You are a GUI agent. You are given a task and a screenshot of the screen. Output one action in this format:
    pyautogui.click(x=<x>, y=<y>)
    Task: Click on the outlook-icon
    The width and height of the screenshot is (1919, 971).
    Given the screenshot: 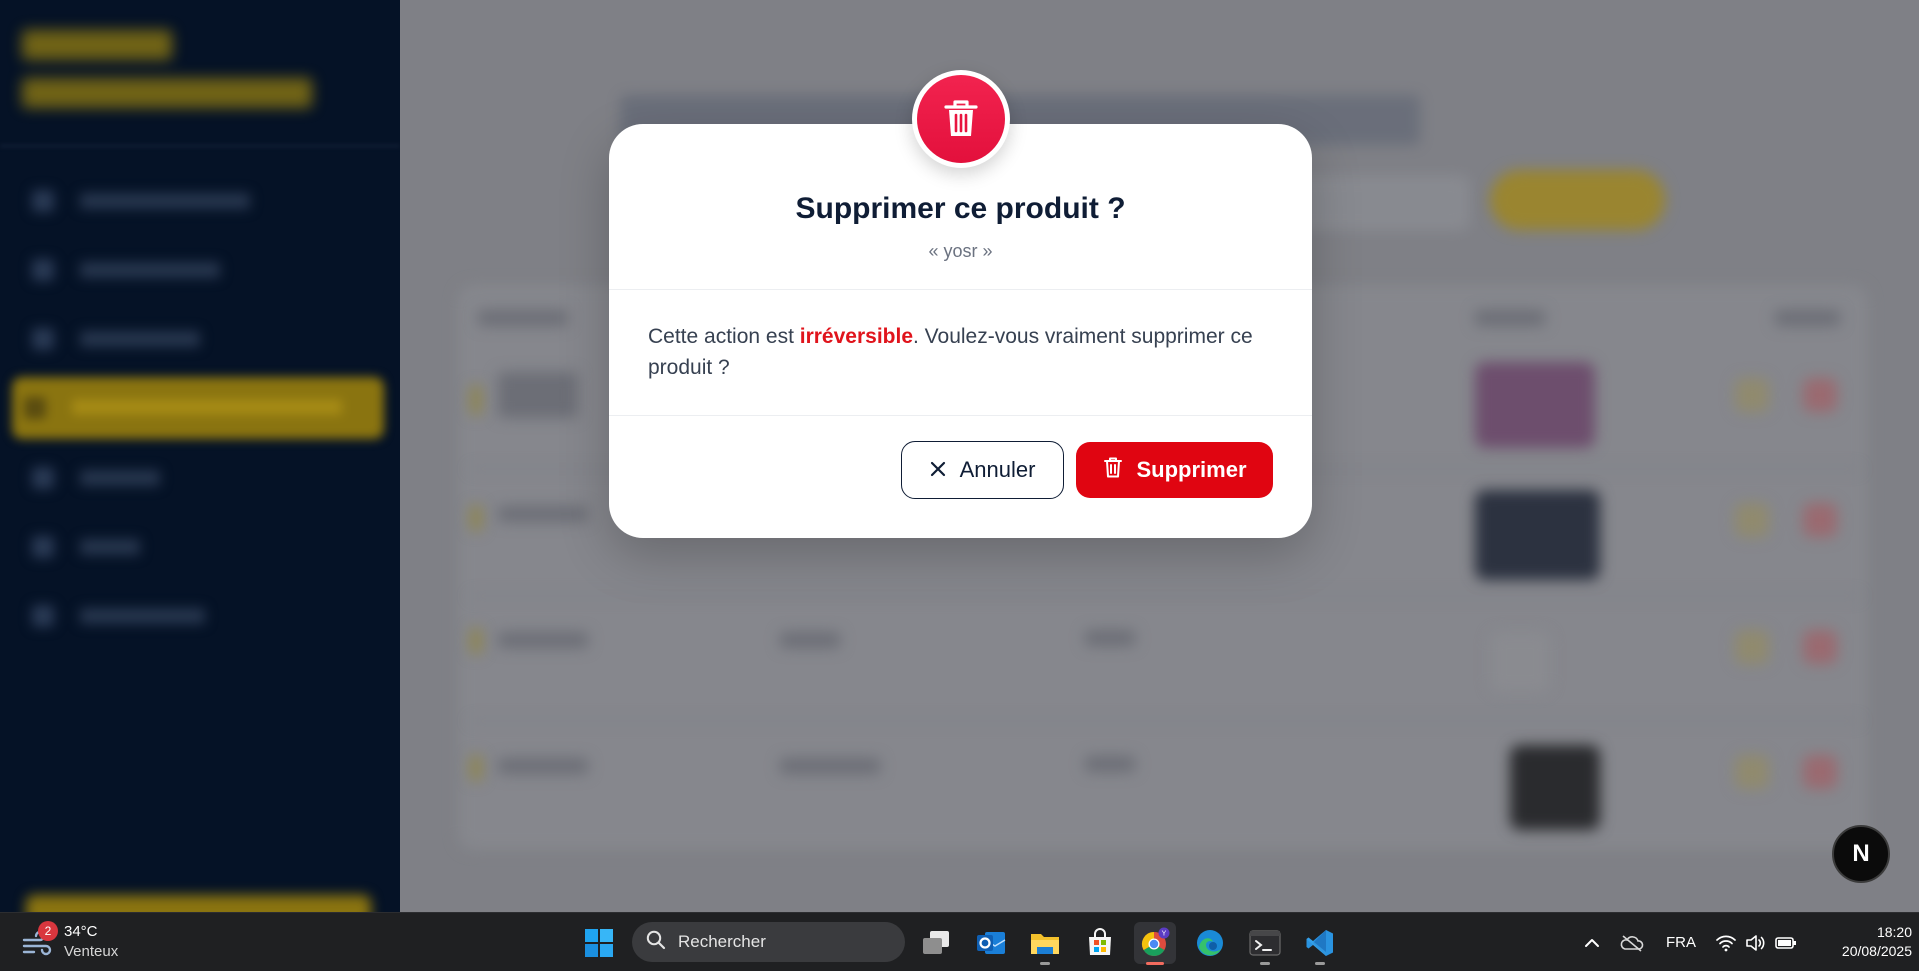 What is the action you would take?
    pyautogui.click(x=991, y=943)
    